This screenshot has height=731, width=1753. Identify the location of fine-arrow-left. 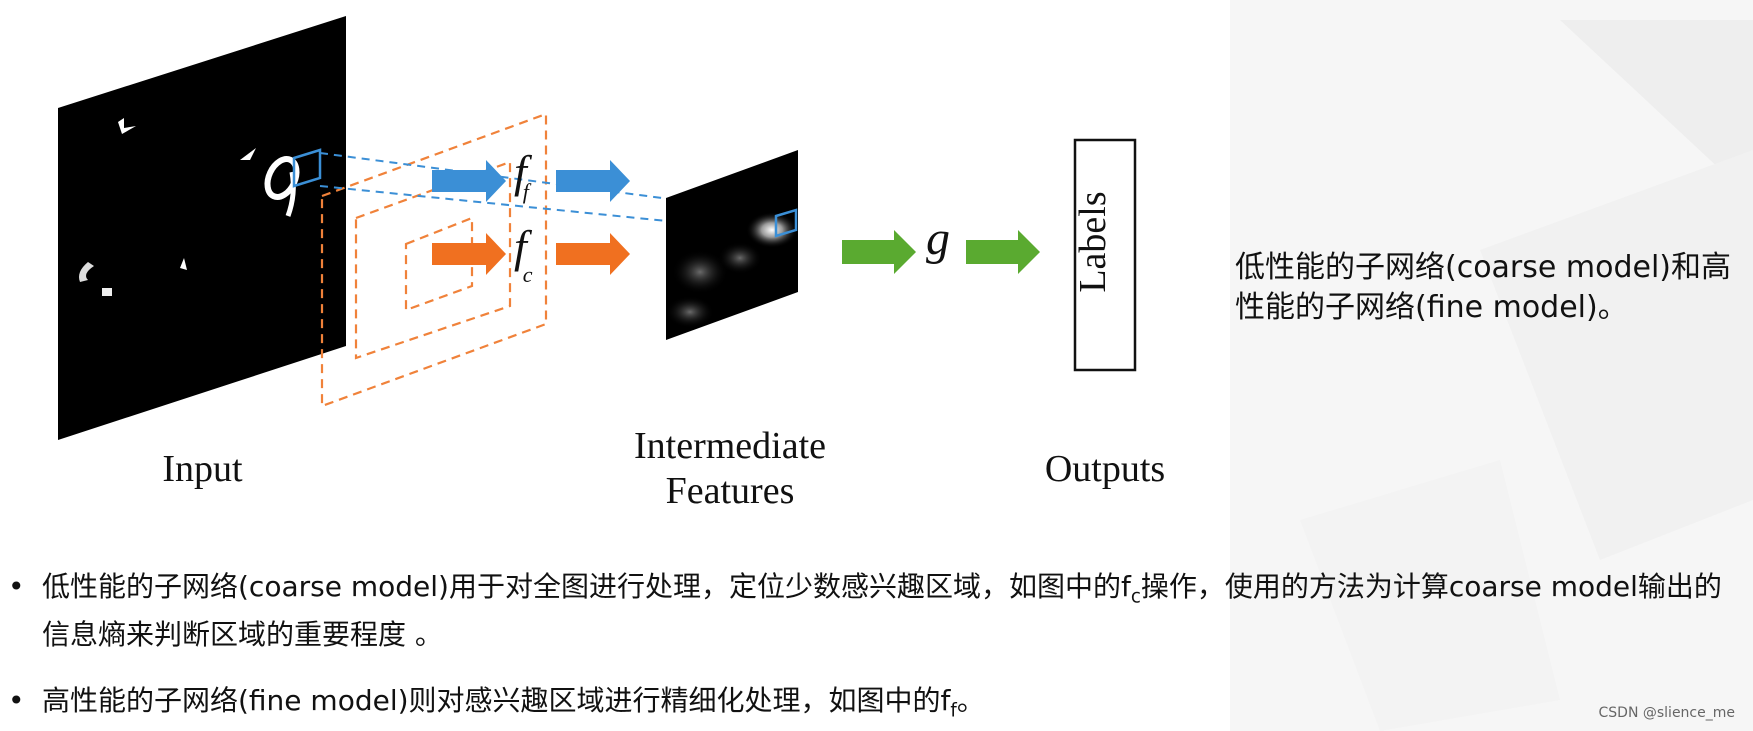
(469, 181).